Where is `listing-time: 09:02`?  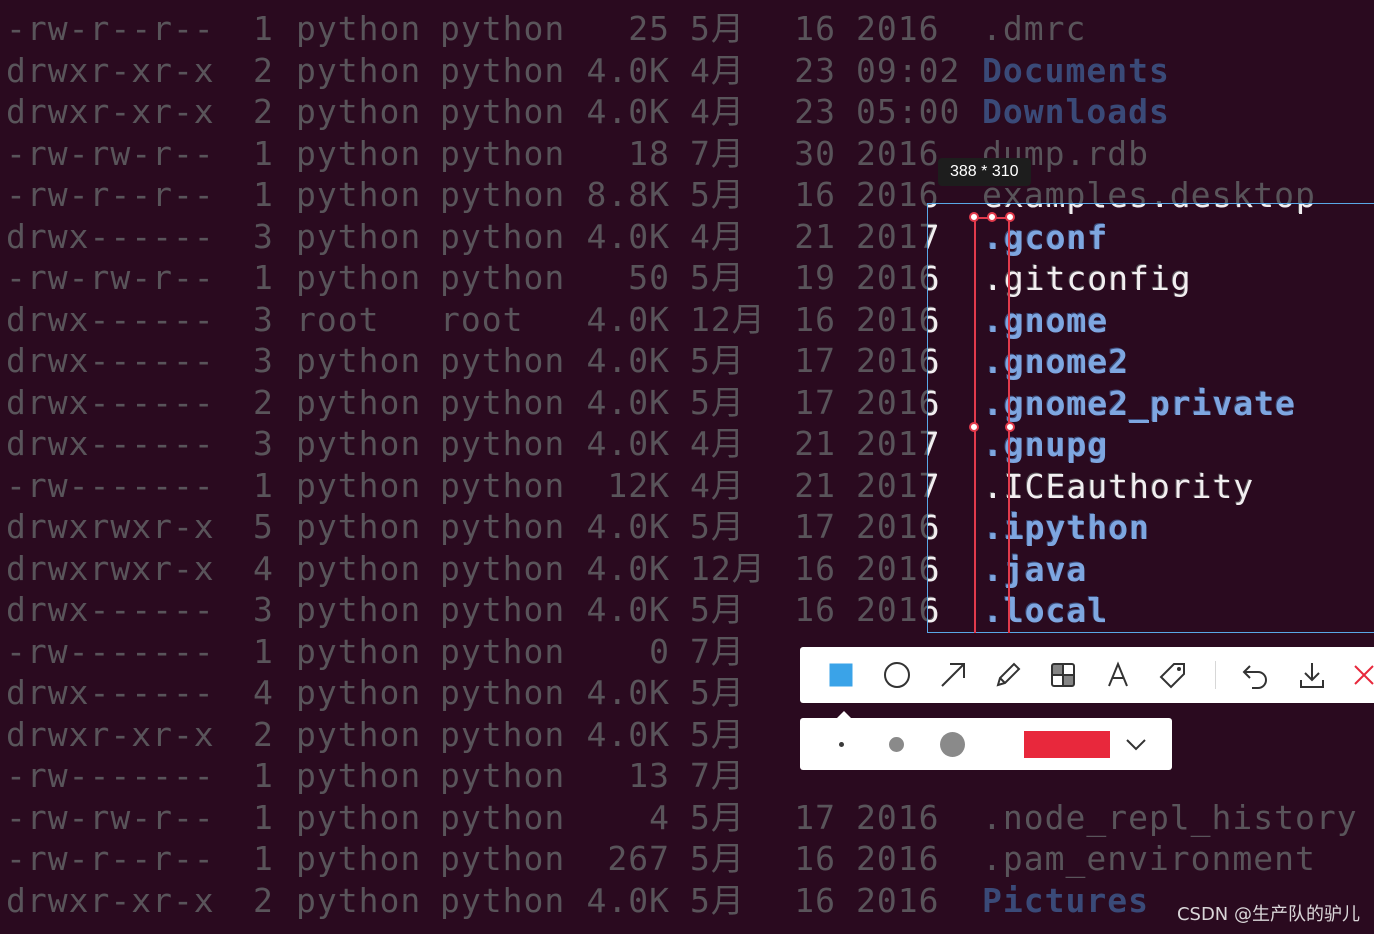
listing-time: 09:02 is located at coordinates (908, 70).